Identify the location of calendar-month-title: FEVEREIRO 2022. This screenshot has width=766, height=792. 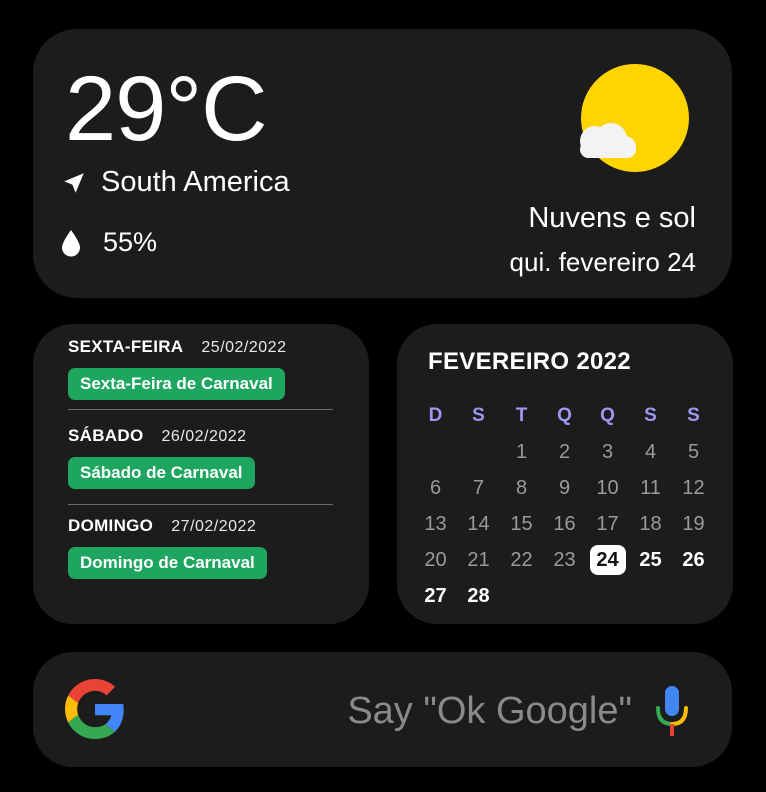
(529, 361).